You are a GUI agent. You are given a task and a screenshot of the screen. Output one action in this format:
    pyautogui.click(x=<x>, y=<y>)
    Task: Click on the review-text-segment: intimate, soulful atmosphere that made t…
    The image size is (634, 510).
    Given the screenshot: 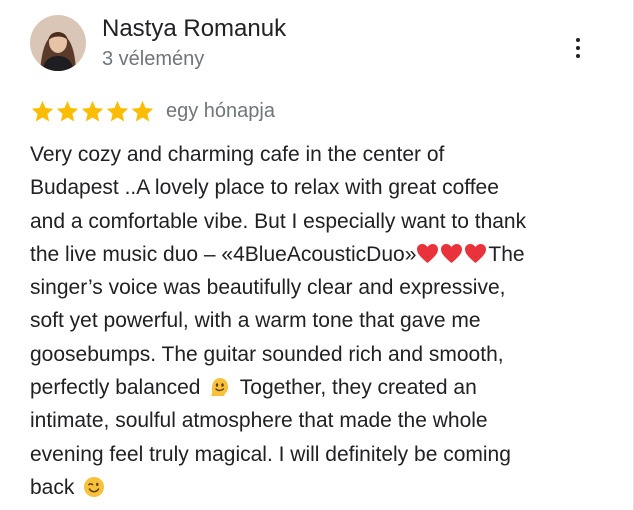 What is the action you would take?
    pyautogui.click(x=259, y=421)
    